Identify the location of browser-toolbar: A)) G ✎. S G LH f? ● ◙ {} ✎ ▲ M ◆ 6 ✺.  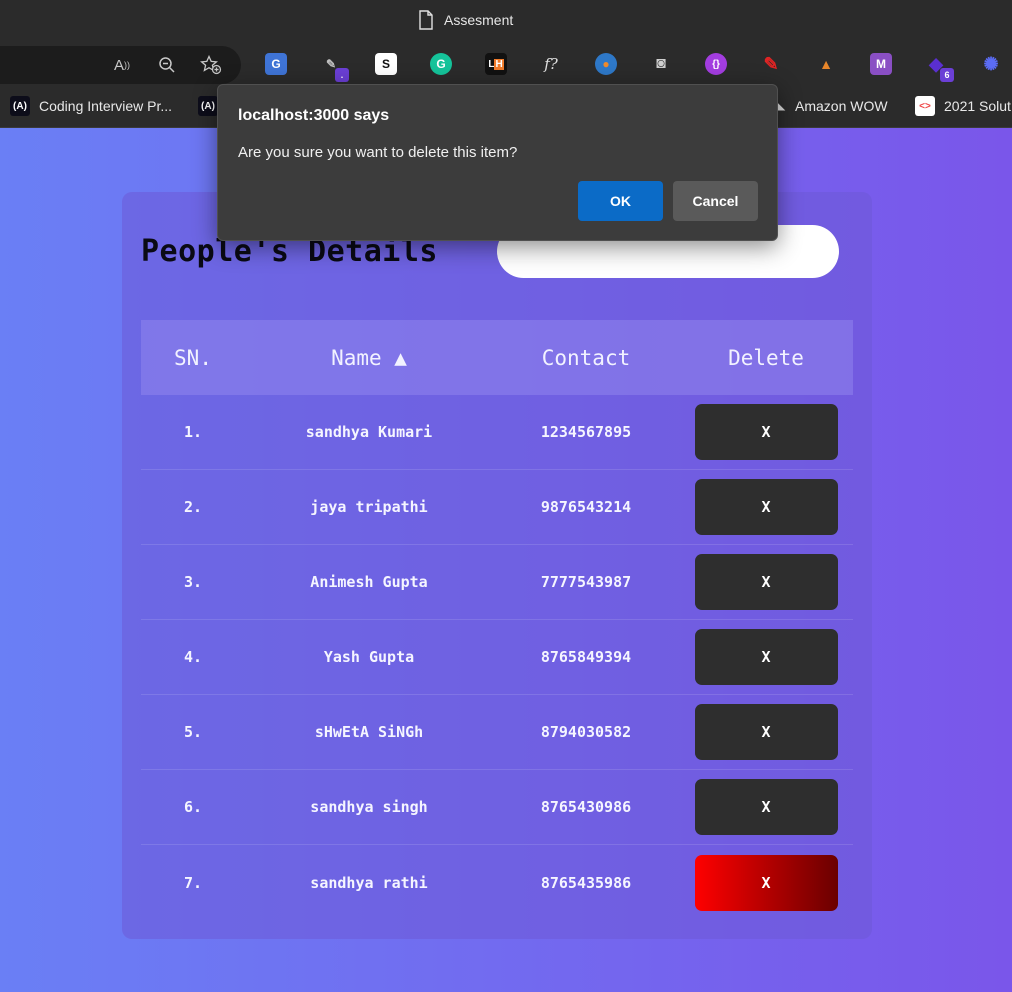
(506, 64).